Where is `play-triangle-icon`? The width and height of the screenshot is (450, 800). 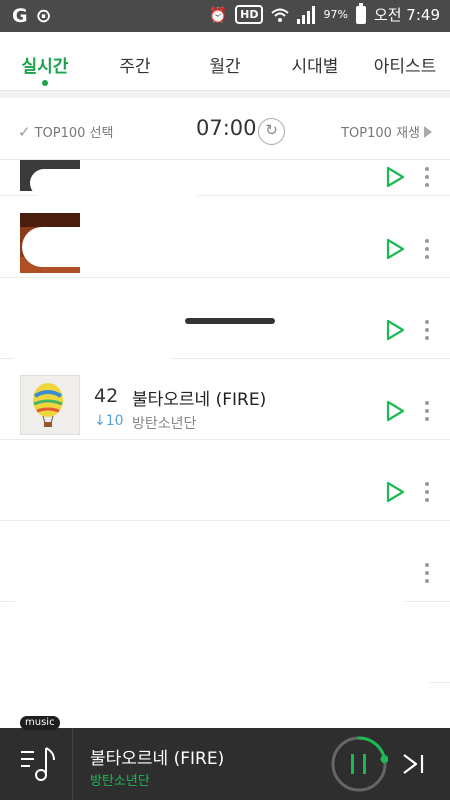
play-triangle-icon is located at coordinates (428, 131).